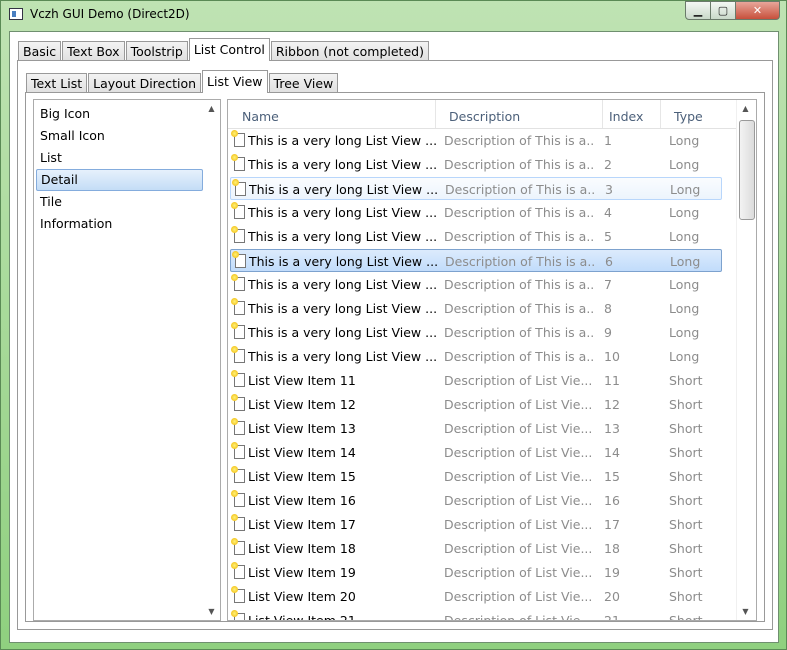 The width and height of the screenshot is (787, 650). I want to click on sub-tab-0: Text List, so click(57, 83).